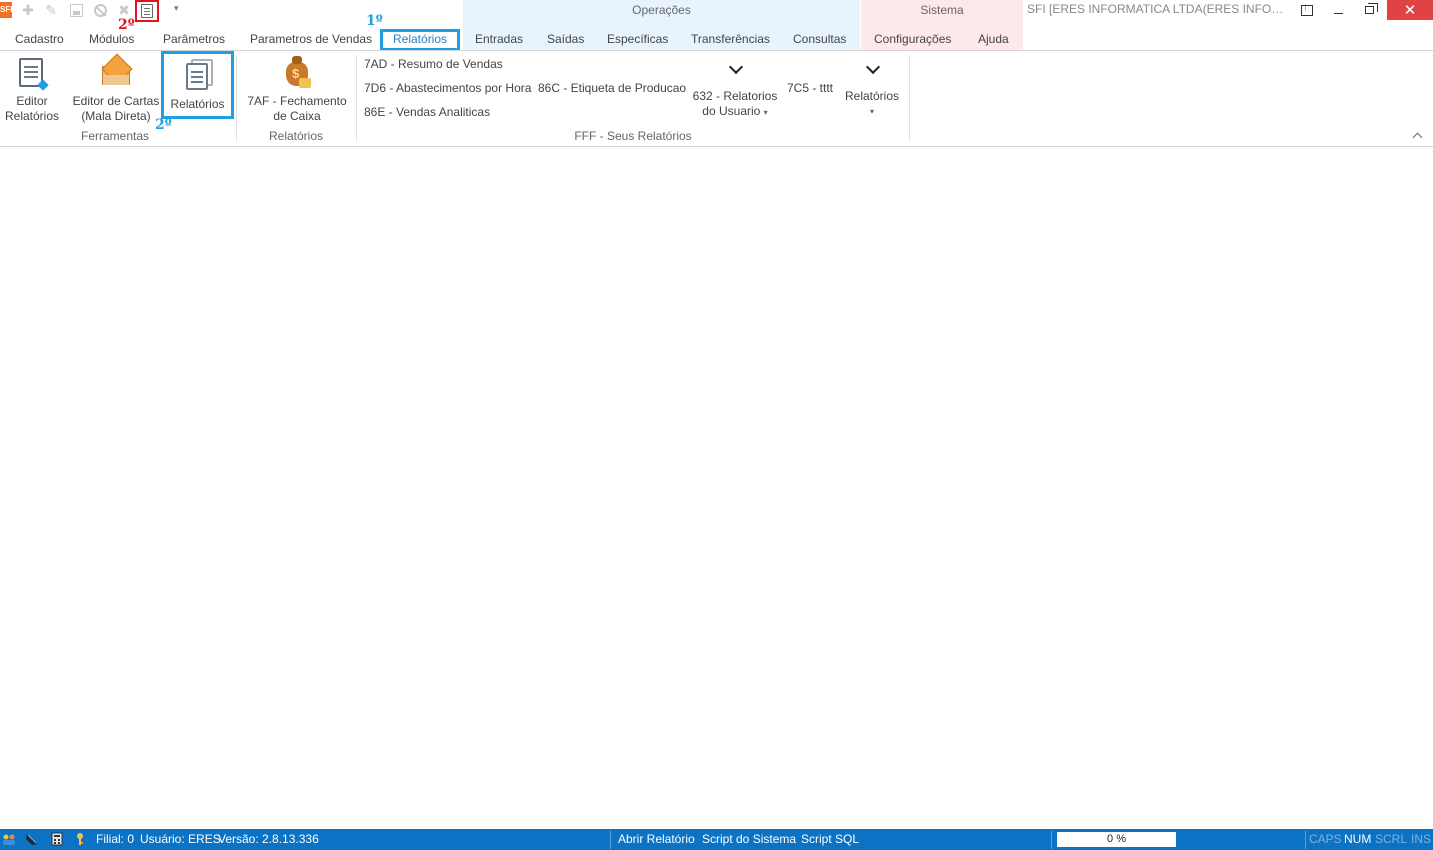 This screenshot has width=1433, height=850. Describe the element at coordinates (1391, 839) in the screenshot. I see `scrl-indicator: SCRL` at that location.